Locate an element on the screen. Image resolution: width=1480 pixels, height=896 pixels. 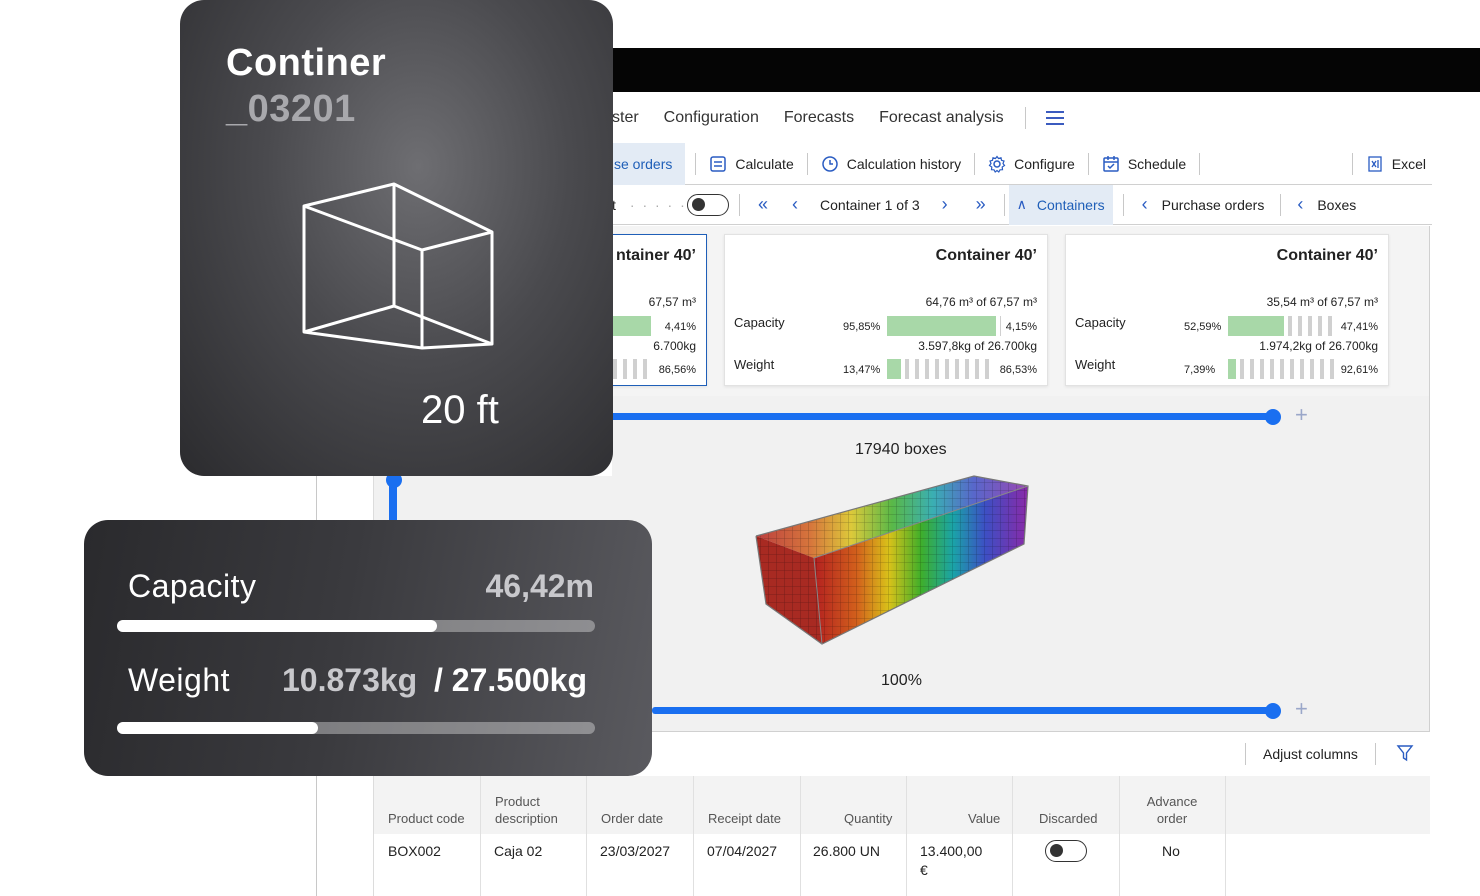
view-toggle is located at coordinates (708, 204).